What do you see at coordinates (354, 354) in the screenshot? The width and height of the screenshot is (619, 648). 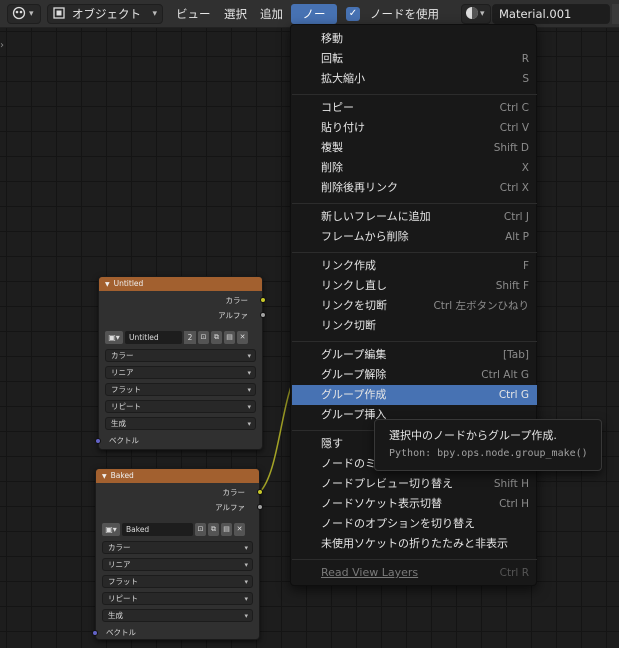 I see `menu-item-label: グループ編集` at bounding box center [354, 354].